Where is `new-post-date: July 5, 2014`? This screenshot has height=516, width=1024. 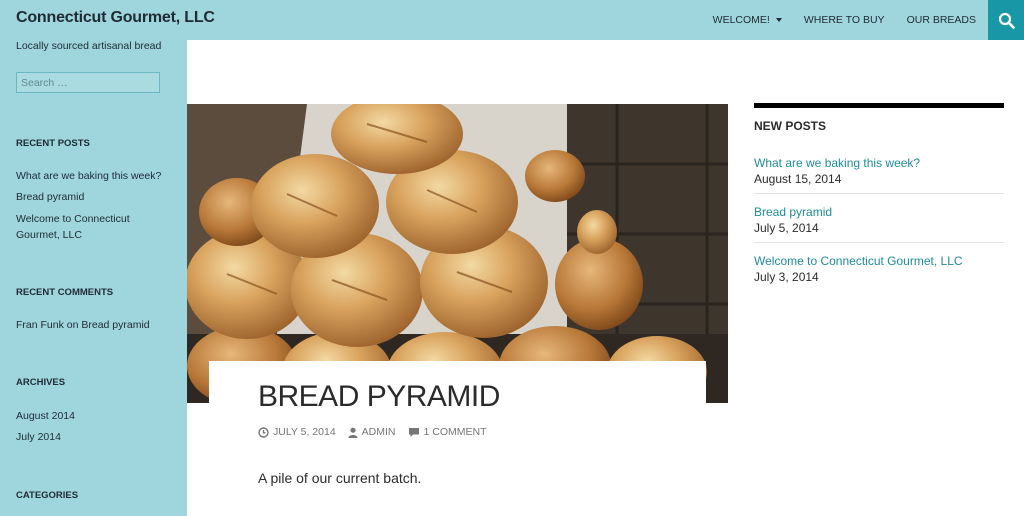 new-post-date: July 5, 2014 is located at coordinates (786, 228).